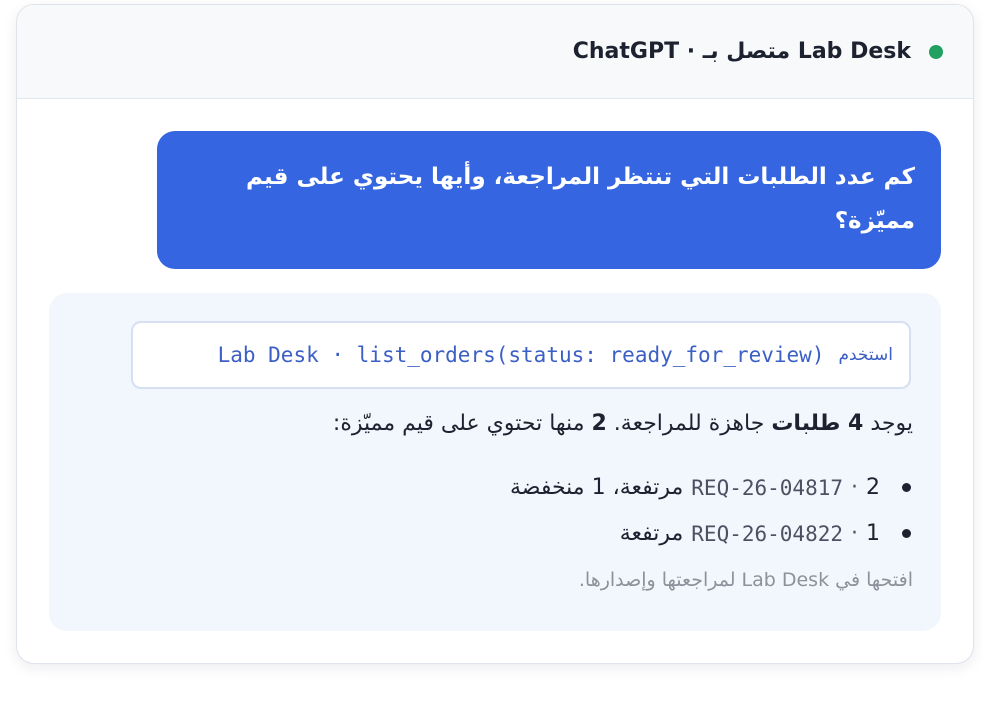 The width and height of the screenshot is (990, 702). What do you see at coordinates (891, 423) in the screenshot?
I see `summary-pre: يوجد` at bounding box center [891, 423].